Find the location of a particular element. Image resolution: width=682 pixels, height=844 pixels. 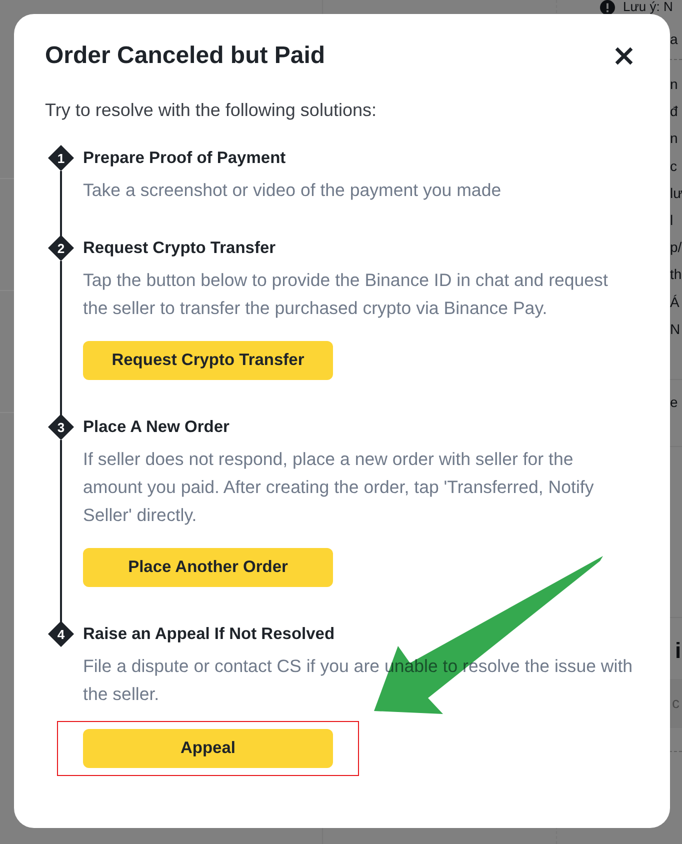

step-number: 3 is located at coordinates (61, 427).